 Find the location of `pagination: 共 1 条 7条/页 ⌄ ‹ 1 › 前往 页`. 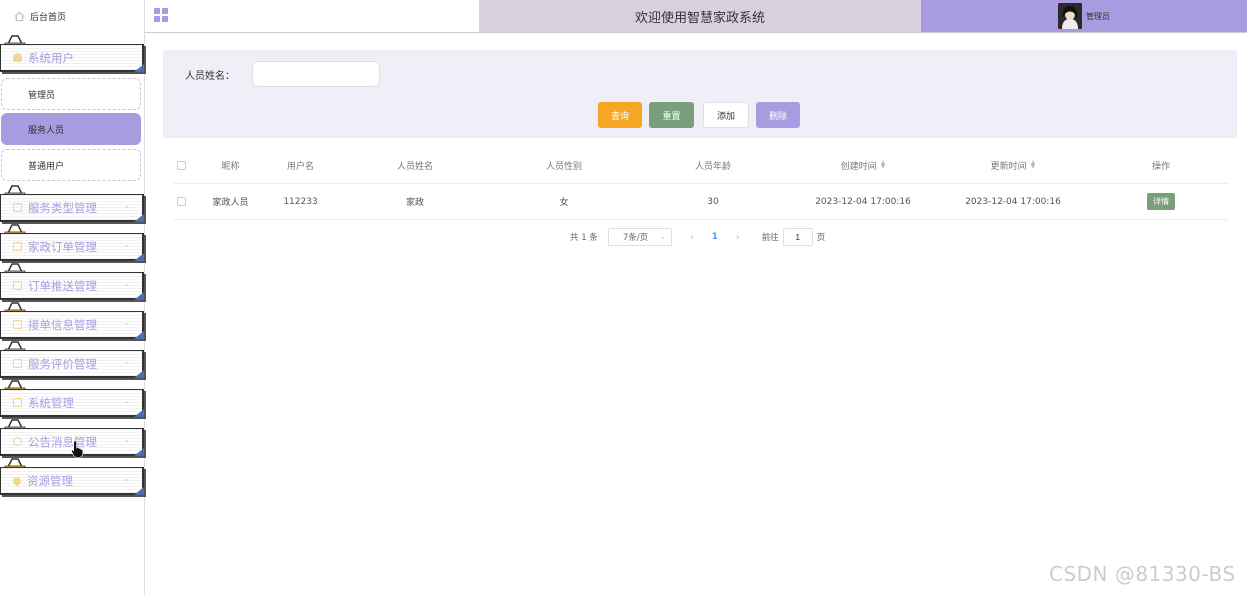

pagination: 共 1 条 7条/页 ⌄ ‹ 1 › 前往 页 is located at coordinates (697, 237).